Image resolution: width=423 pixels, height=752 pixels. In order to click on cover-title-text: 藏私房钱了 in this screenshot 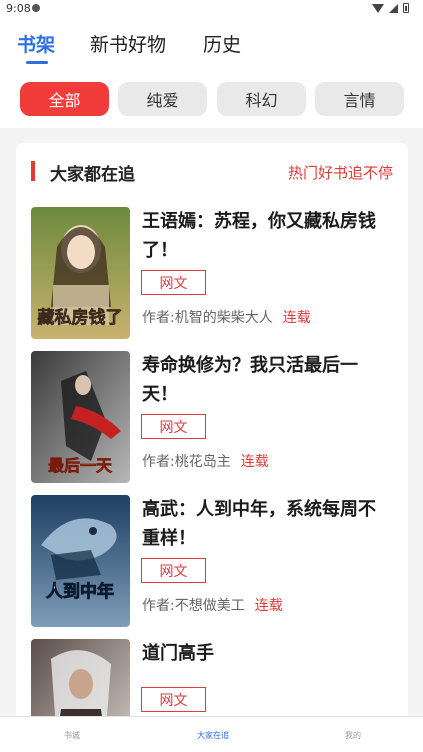, I will do `click(80, 317)`.